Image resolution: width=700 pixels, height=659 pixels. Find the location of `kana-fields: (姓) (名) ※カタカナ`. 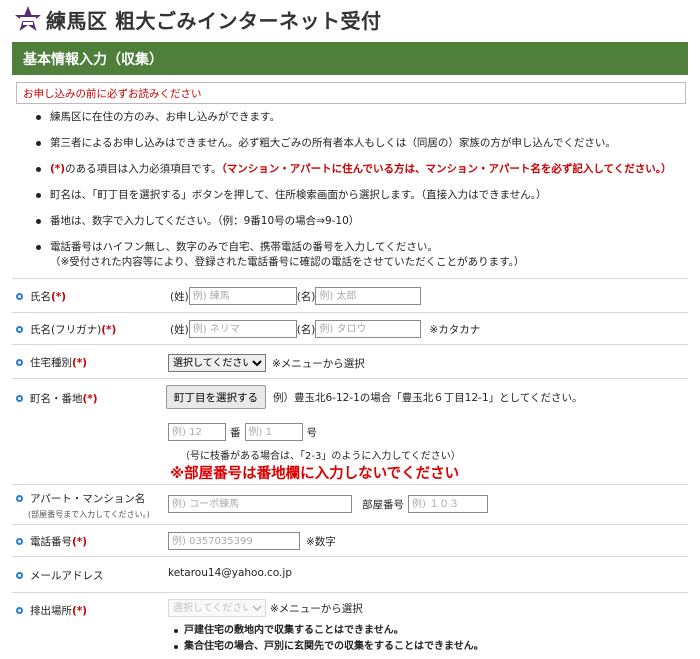

kana-fields: (姓) (名) ※カタカナ is located at coordinates (325, 329).